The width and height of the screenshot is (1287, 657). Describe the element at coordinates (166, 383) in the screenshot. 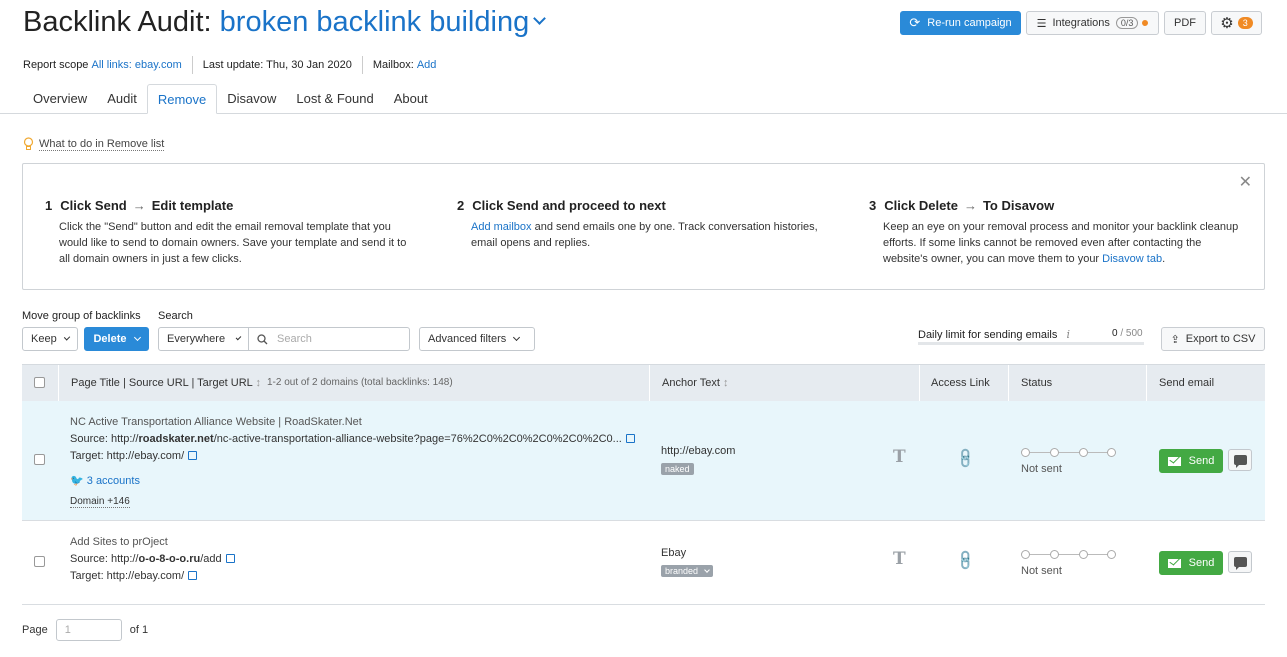

I see `column-page: Page Title | Source URL | Target URL ↕` at that location.